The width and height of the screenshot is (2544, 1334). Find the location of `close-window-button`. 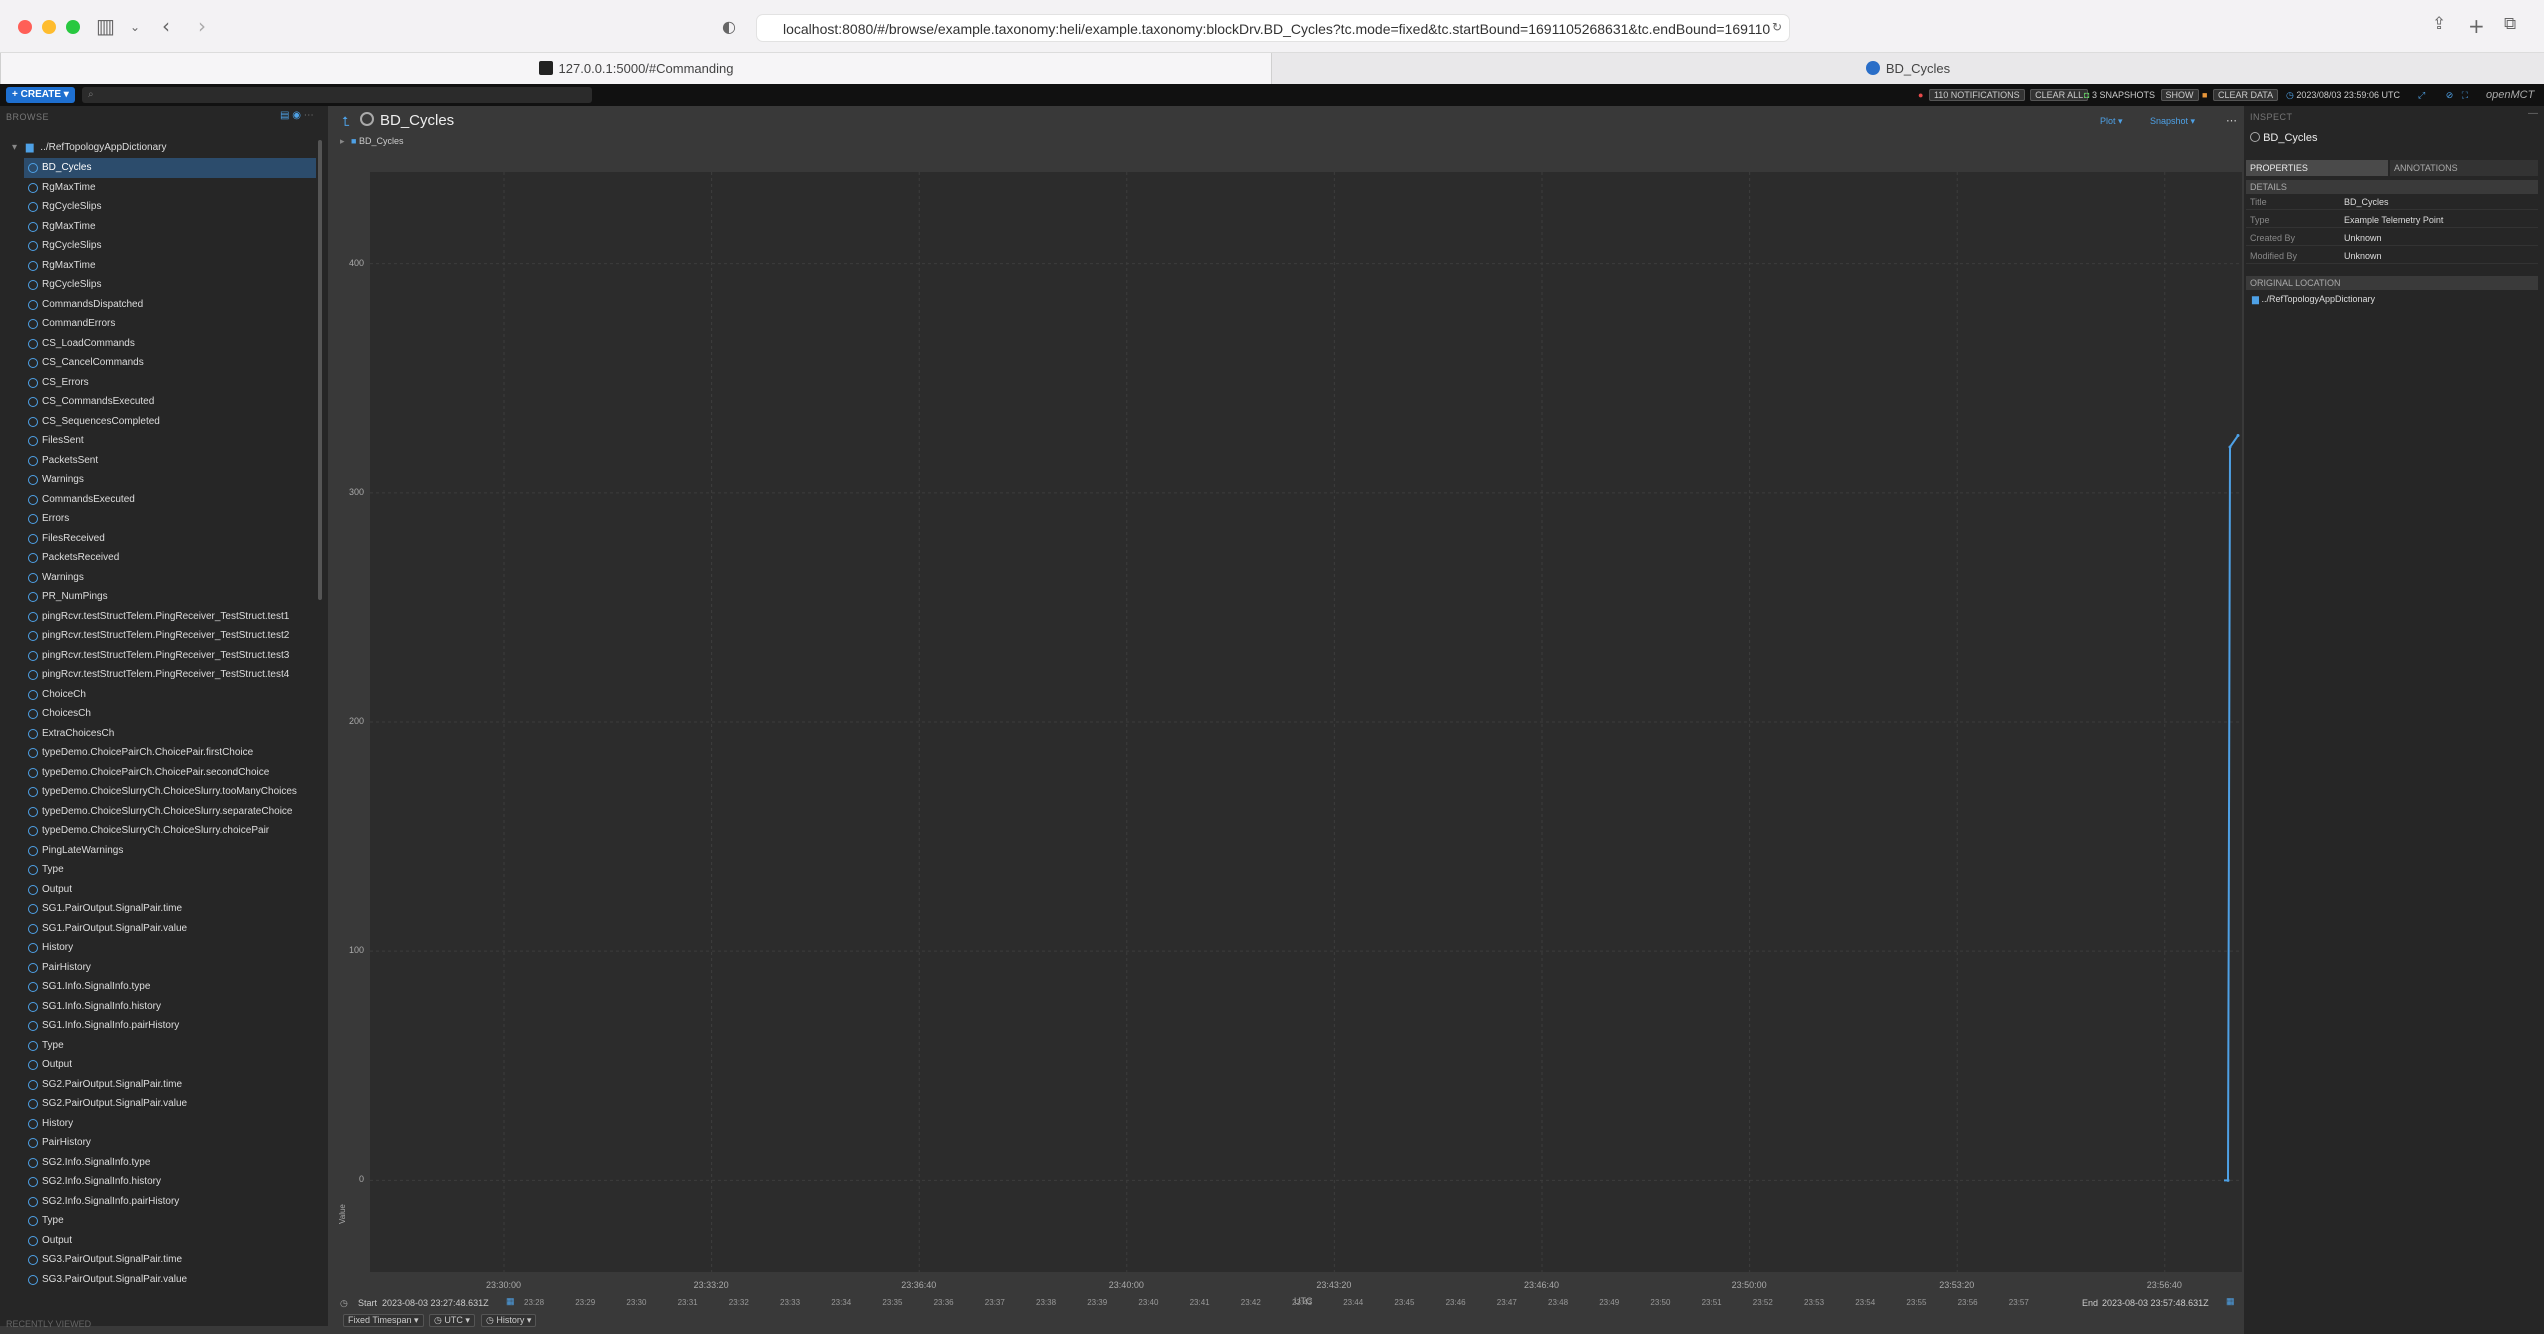

close-window-button is located at coordinates (25, 27).